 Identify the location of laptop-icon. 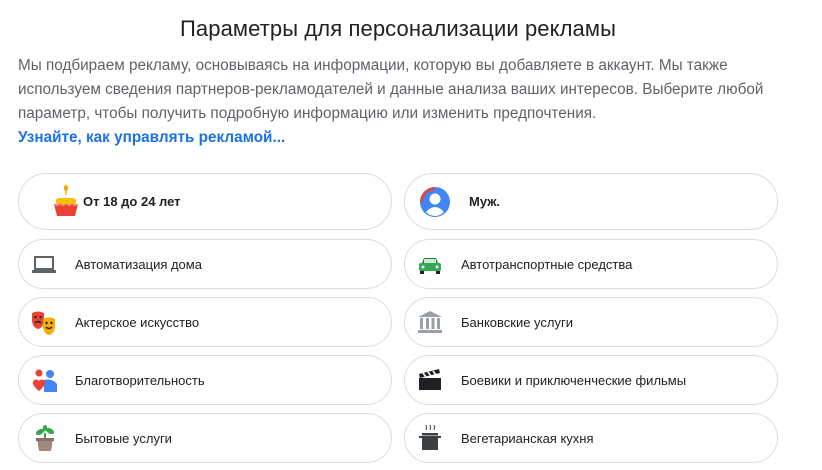
(44, 264).